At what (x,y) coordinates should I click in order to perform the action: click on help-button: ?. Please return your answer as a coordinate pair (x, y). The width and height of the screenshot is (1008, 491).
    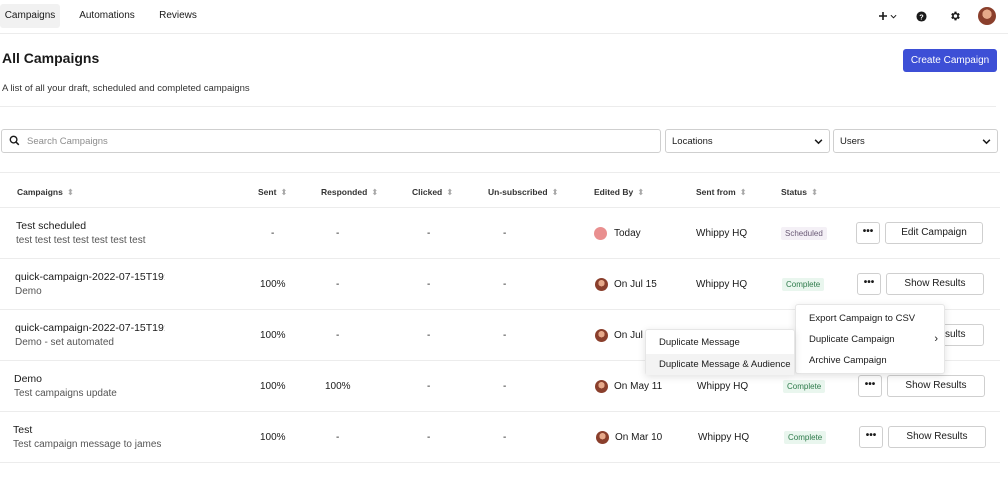
    Looking at the image, I should click on (921, 16).